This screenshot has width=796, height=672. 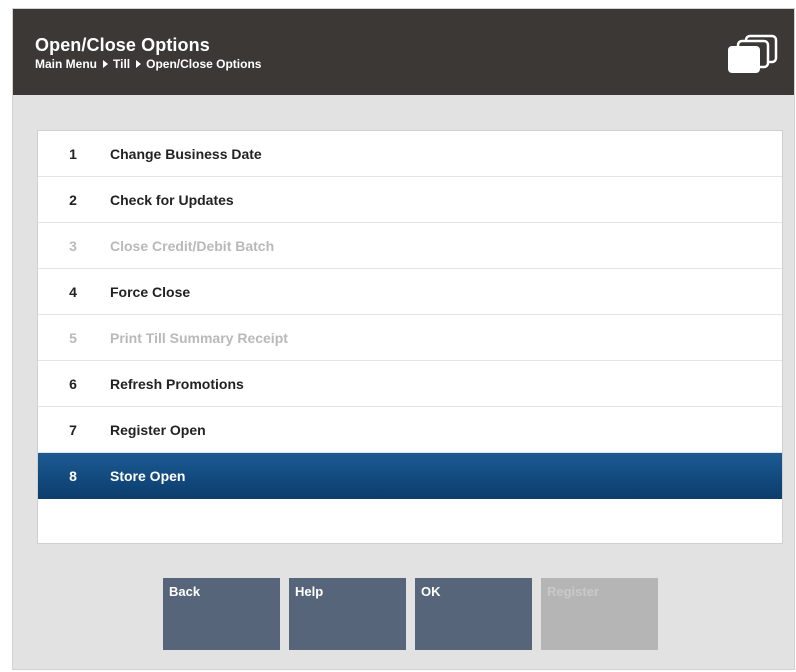 I want to click on menu-item-label: Register Open, so click(x=158, y=429).